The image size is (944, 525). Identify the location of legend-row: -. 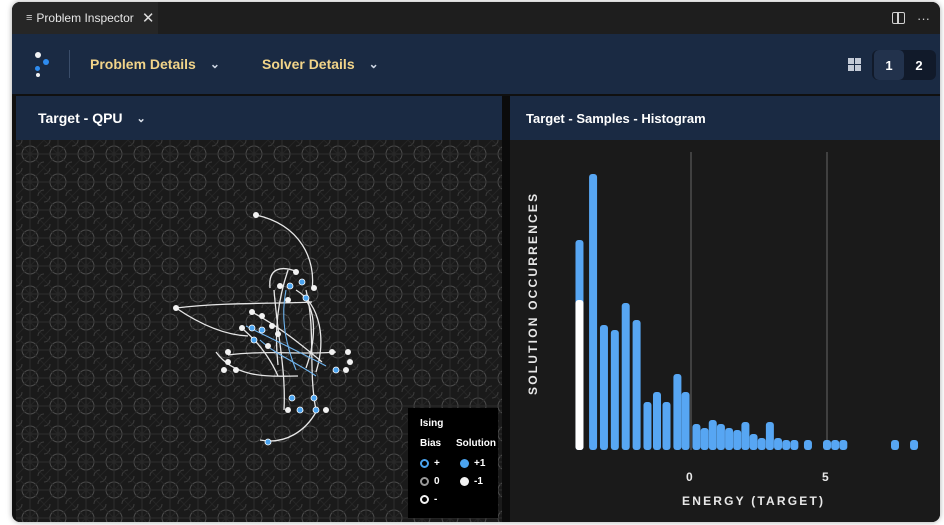
(459, 499).